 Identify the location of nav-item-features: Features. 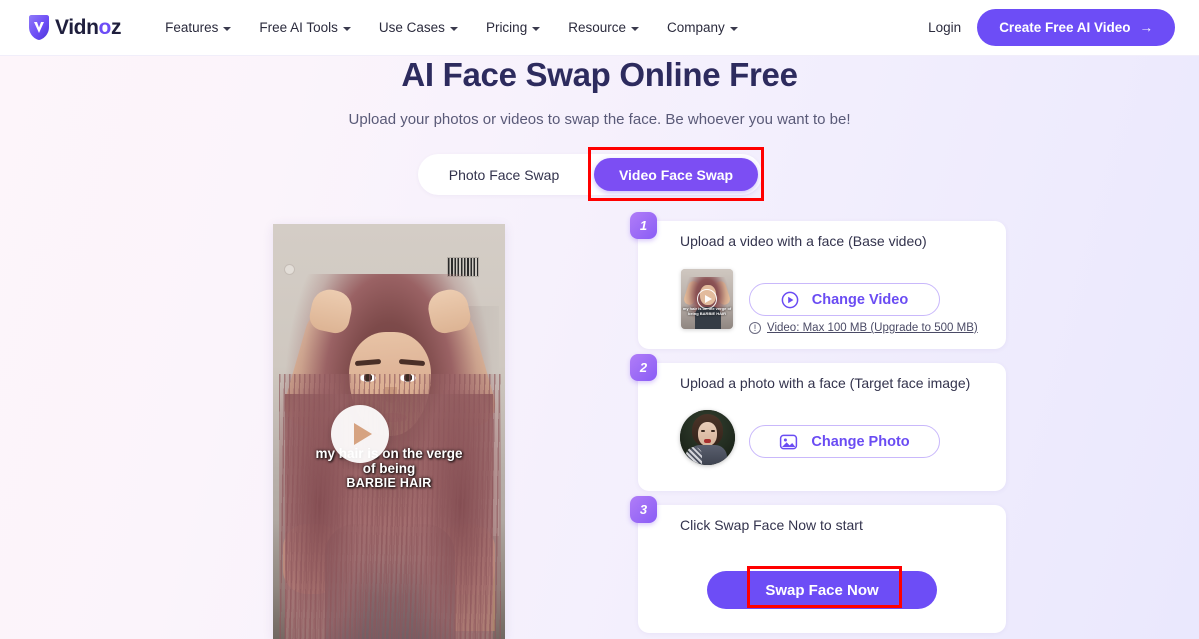
(198, 27).